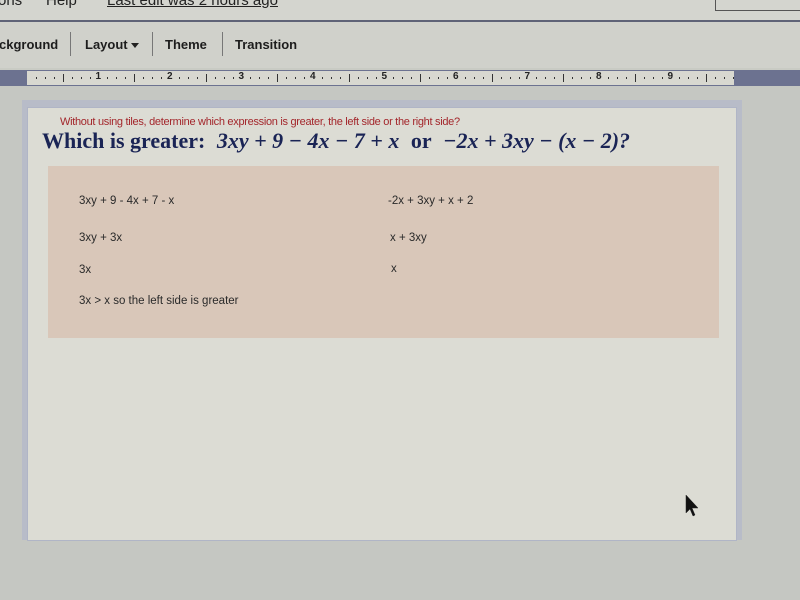 The height and width of the screenshot is (600, 800). I want to click on ruler-number: 4, so click(313, 76).